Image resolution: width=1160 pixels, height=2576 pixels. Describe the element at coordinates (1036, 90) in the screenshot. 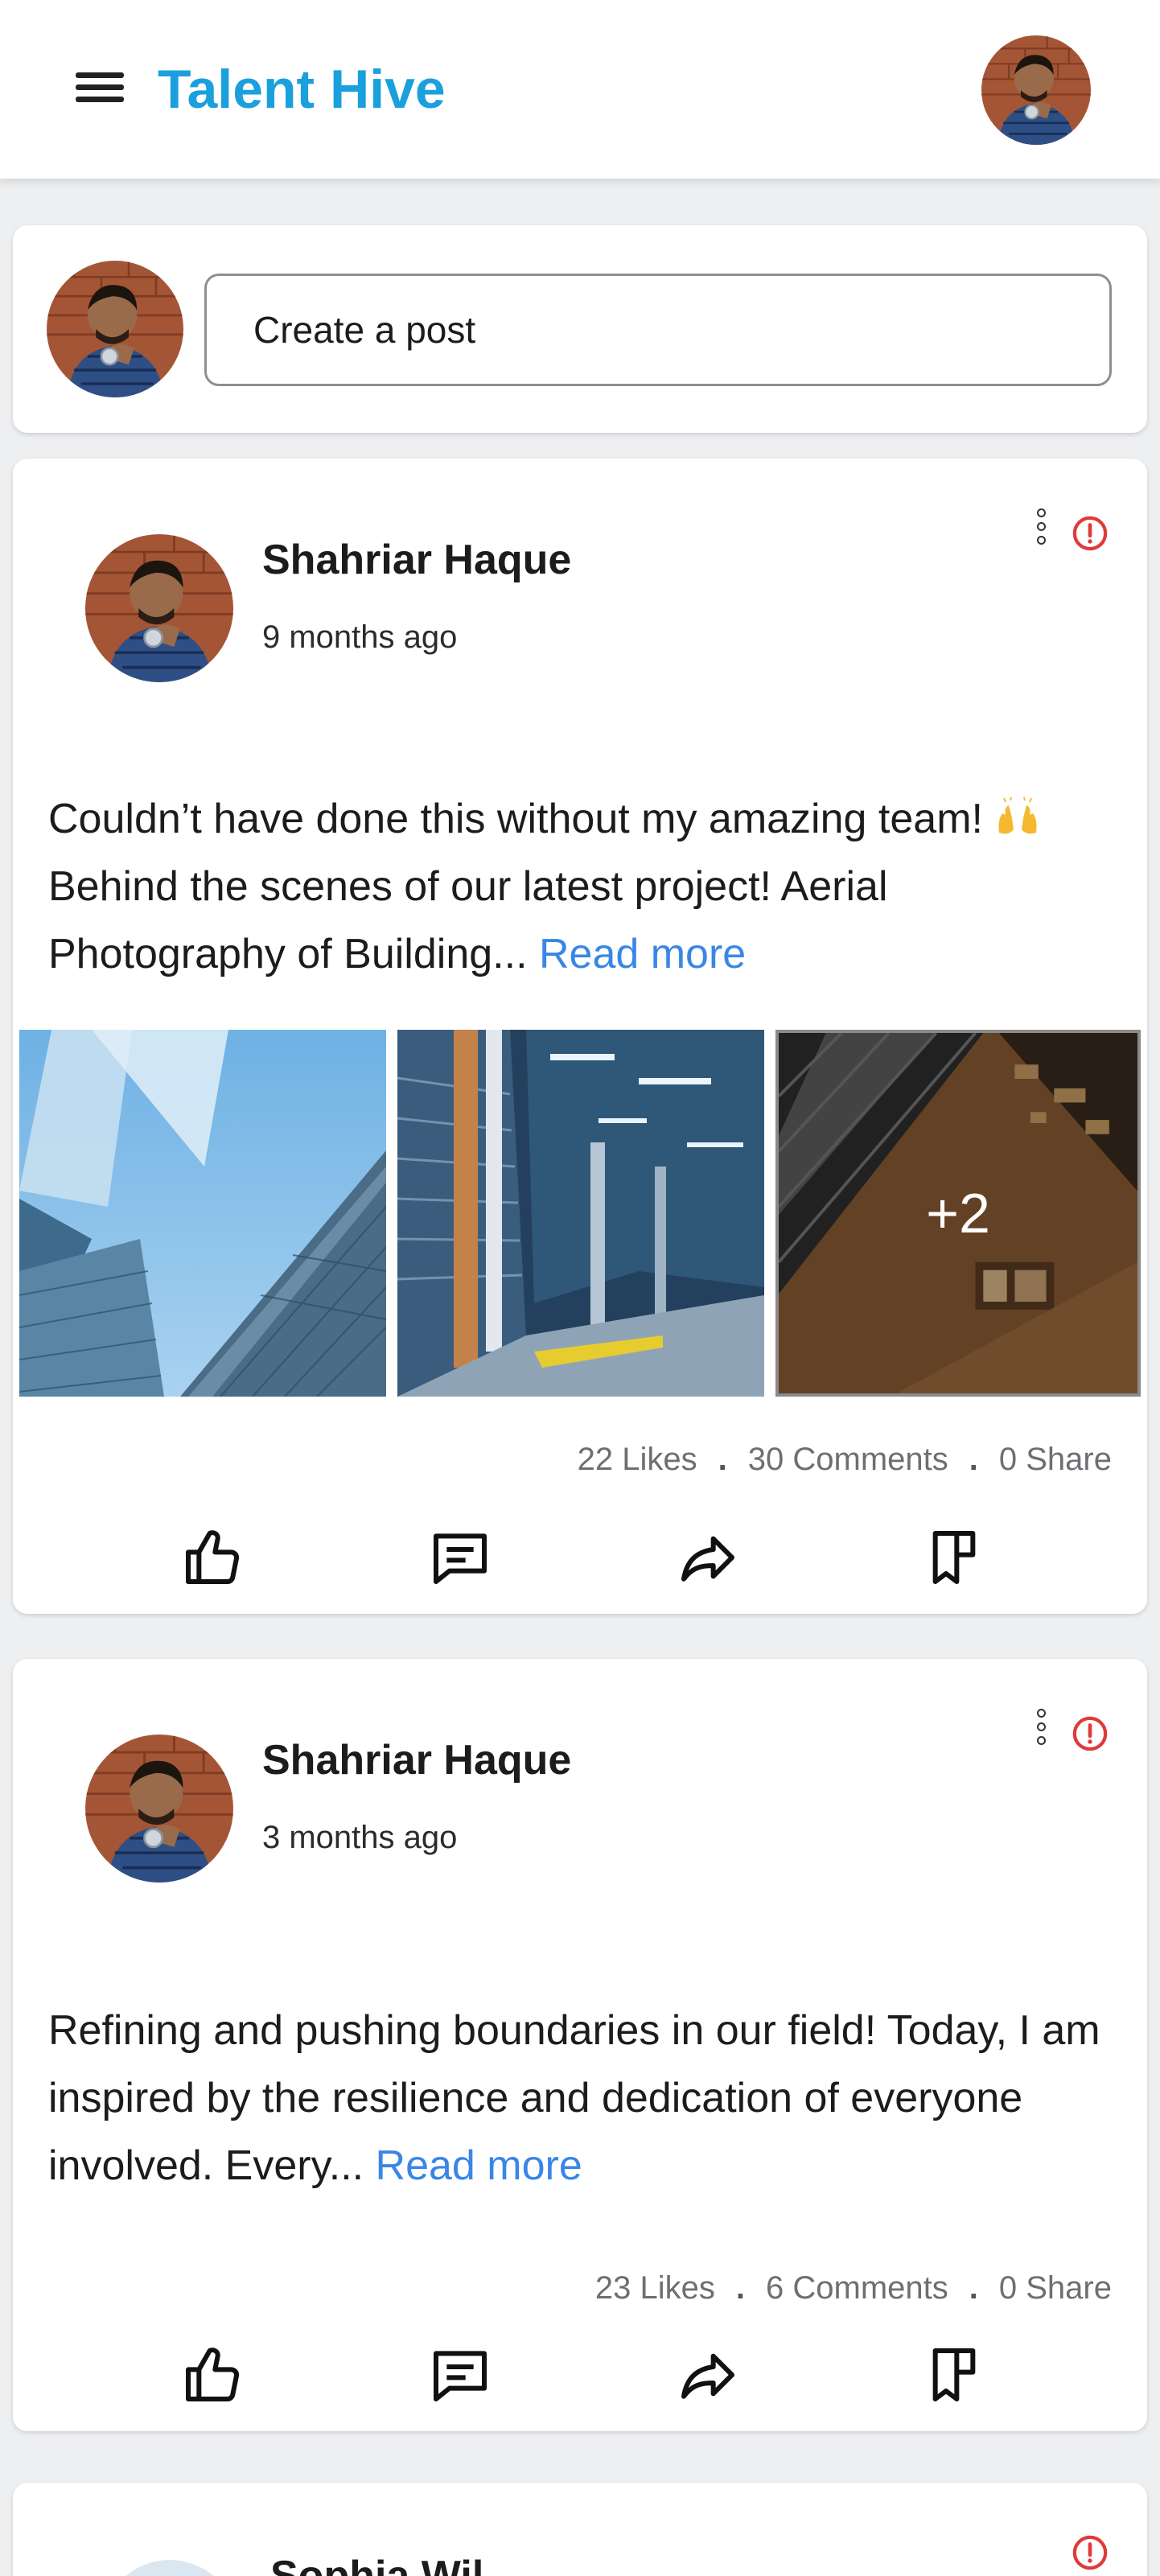

I see `profile-avatar` at that location.